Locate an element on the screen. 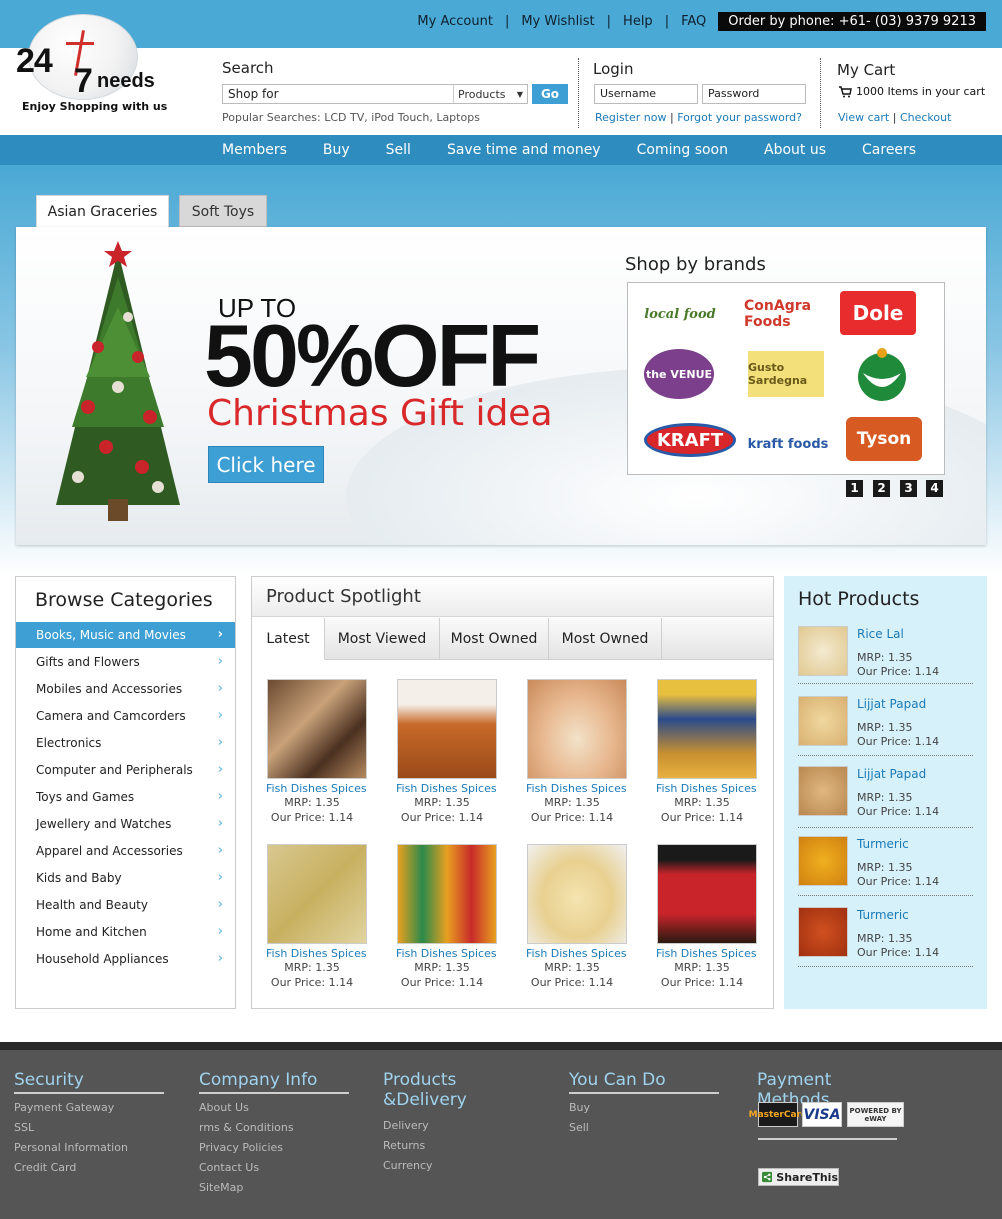 This screenshot has height=1219, width=1002. register-link: Register now is located at coordinates (630, 117).